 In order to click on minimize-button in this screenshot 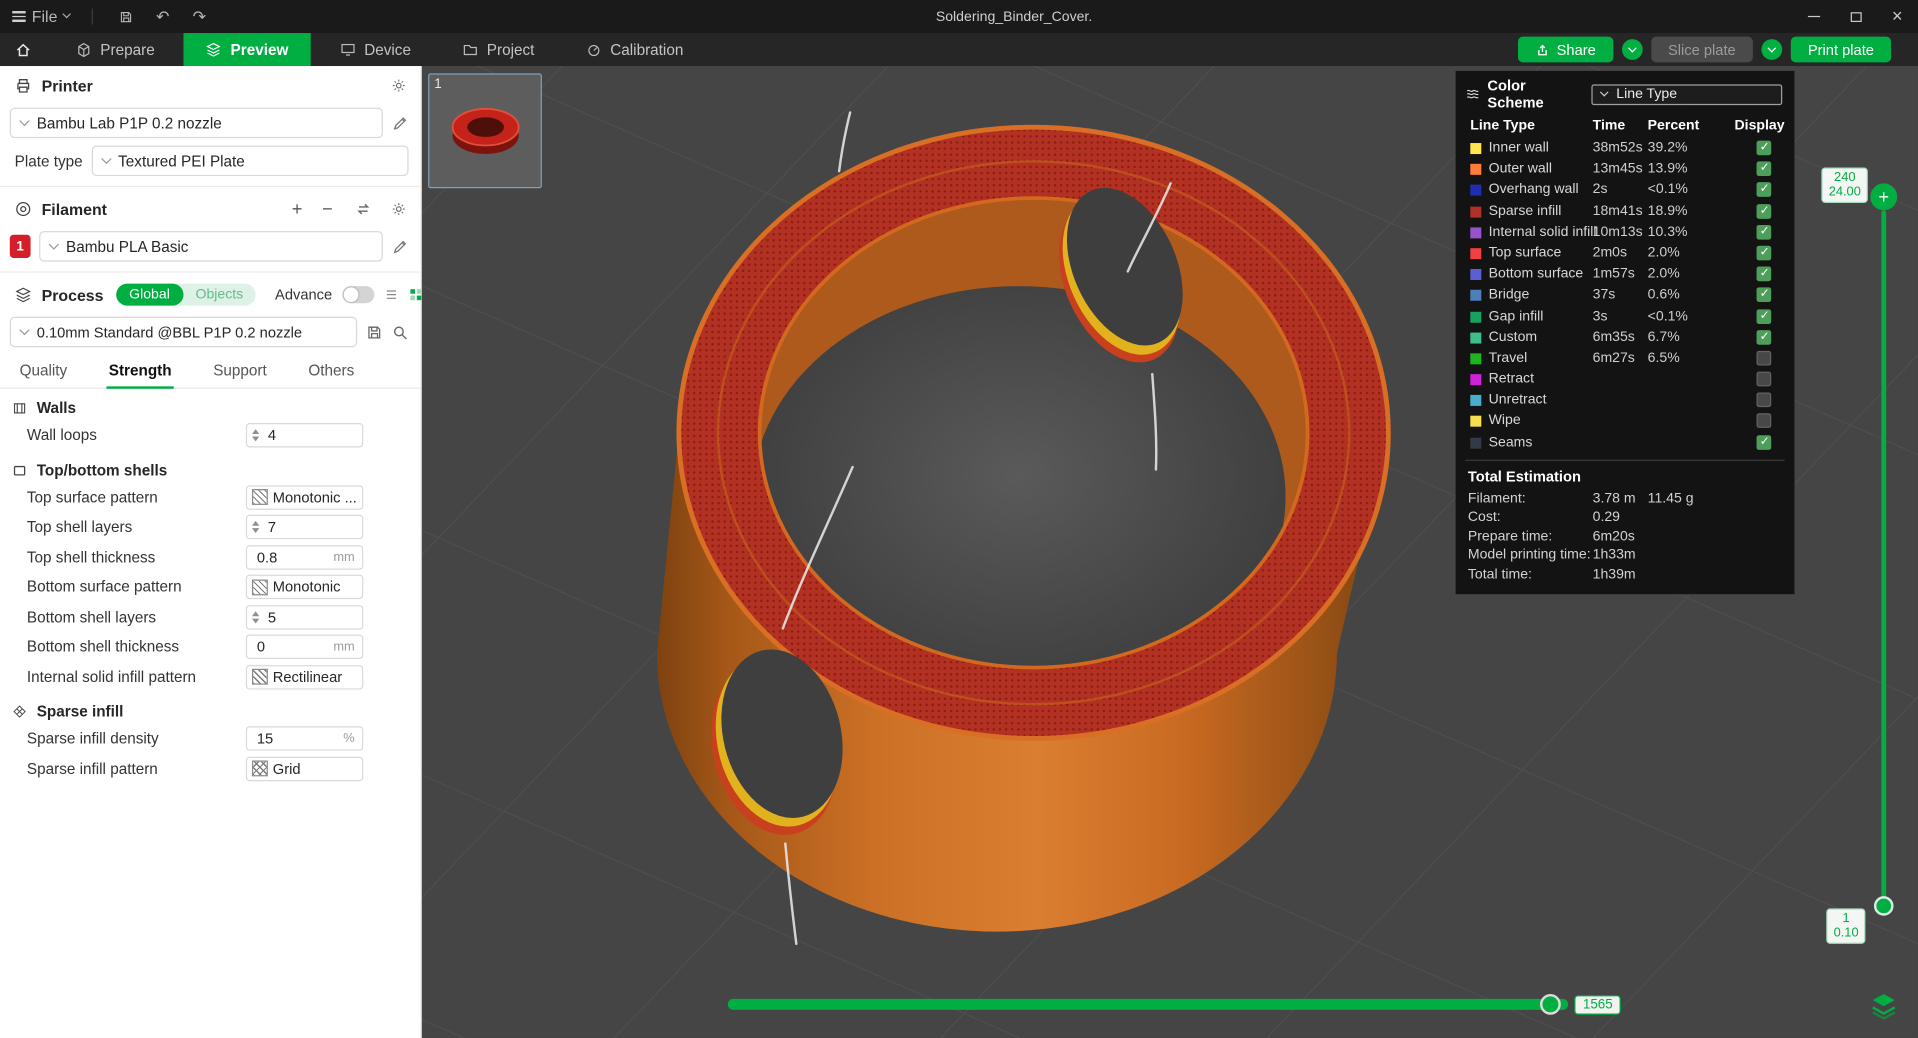, I will do `click(1814, 16)`.